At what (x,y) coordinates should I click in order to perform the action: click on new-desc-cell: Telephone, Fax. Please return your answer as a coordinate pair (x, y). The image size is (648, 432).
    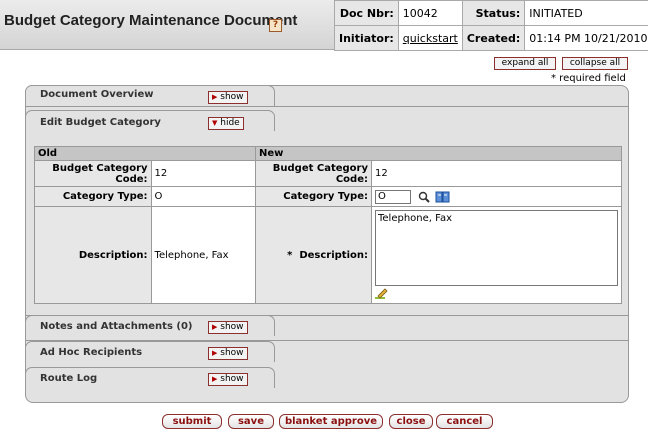
    Looking at the image, I should click on (496, 255).